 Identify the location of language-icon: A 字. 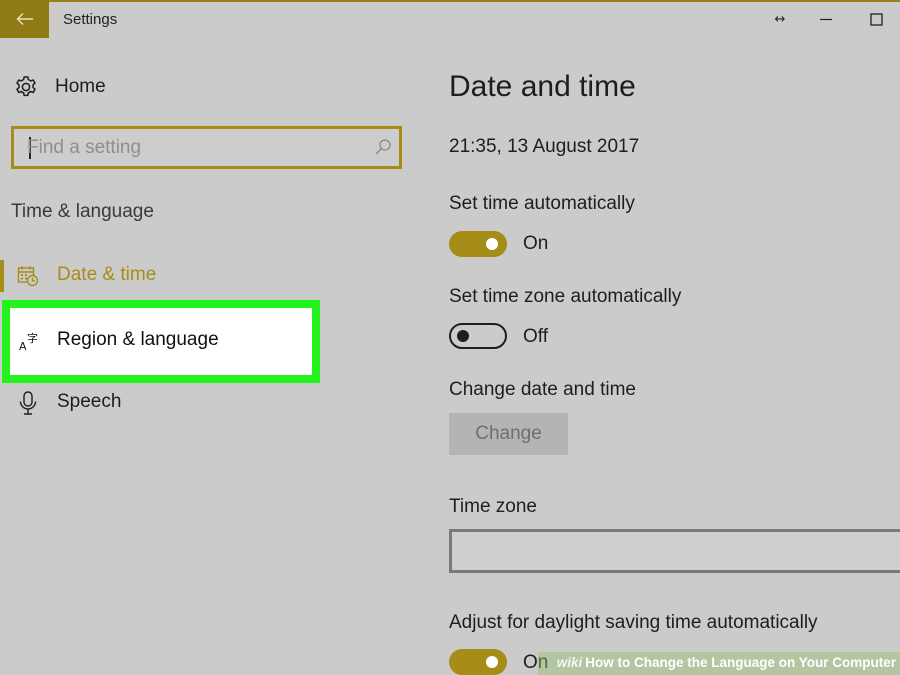
(30, 341).